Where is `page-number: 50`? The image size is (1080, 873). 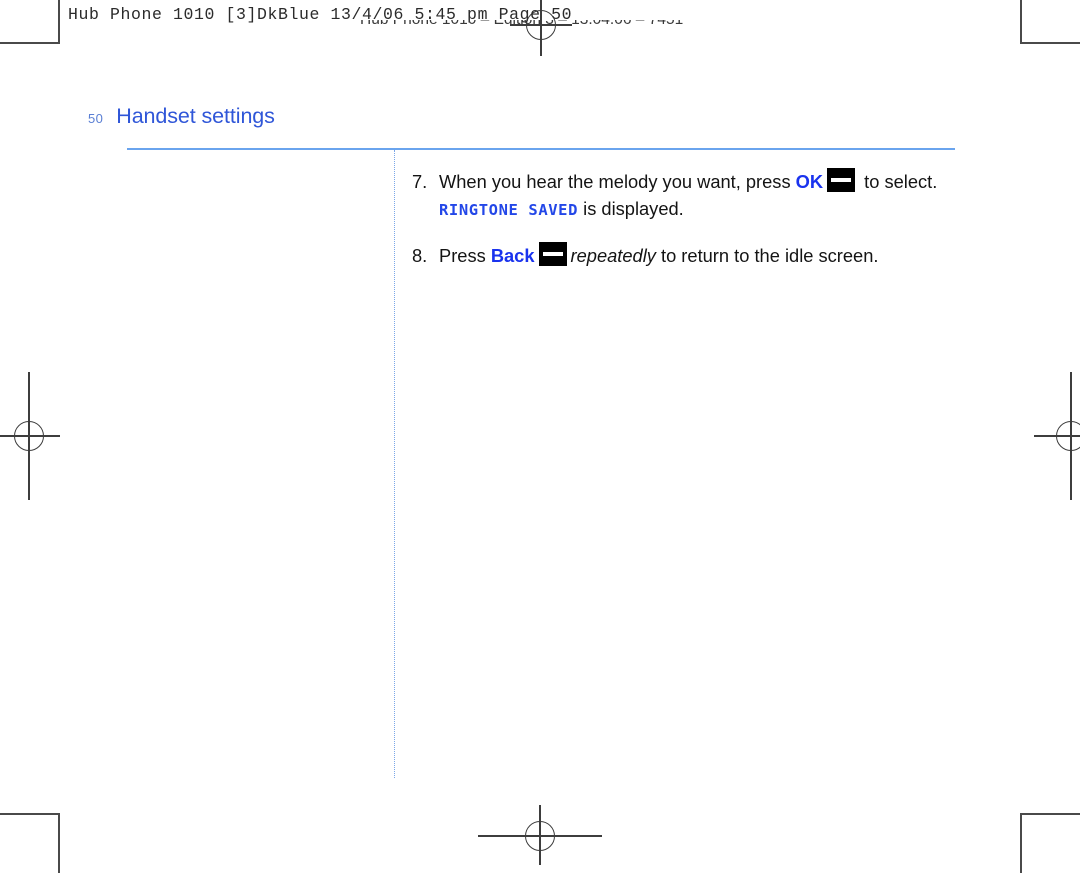 page-number: 50 is located at coordinates (96, 118).